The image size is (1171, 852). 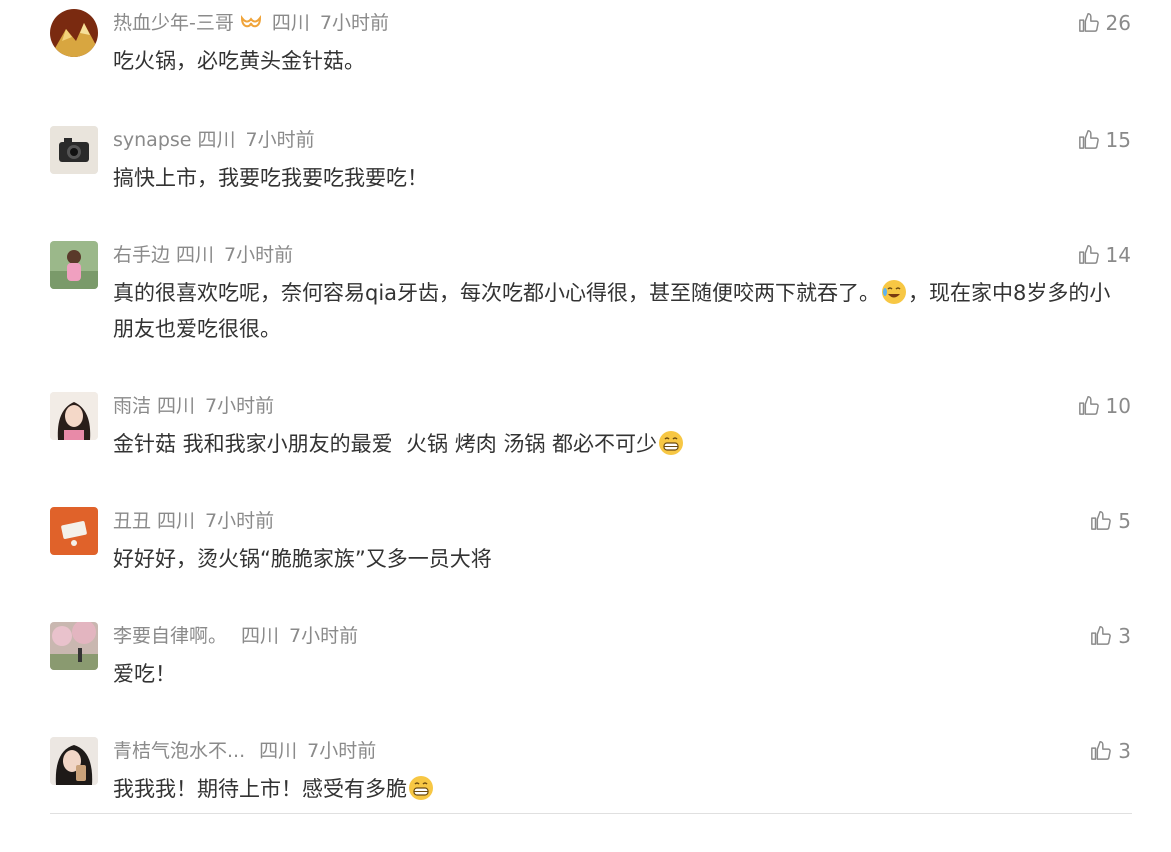 What do you see at coordinates (1118, 140) in the screenshot?
I see `like-count: 15` at bounding box center [1118, 140].